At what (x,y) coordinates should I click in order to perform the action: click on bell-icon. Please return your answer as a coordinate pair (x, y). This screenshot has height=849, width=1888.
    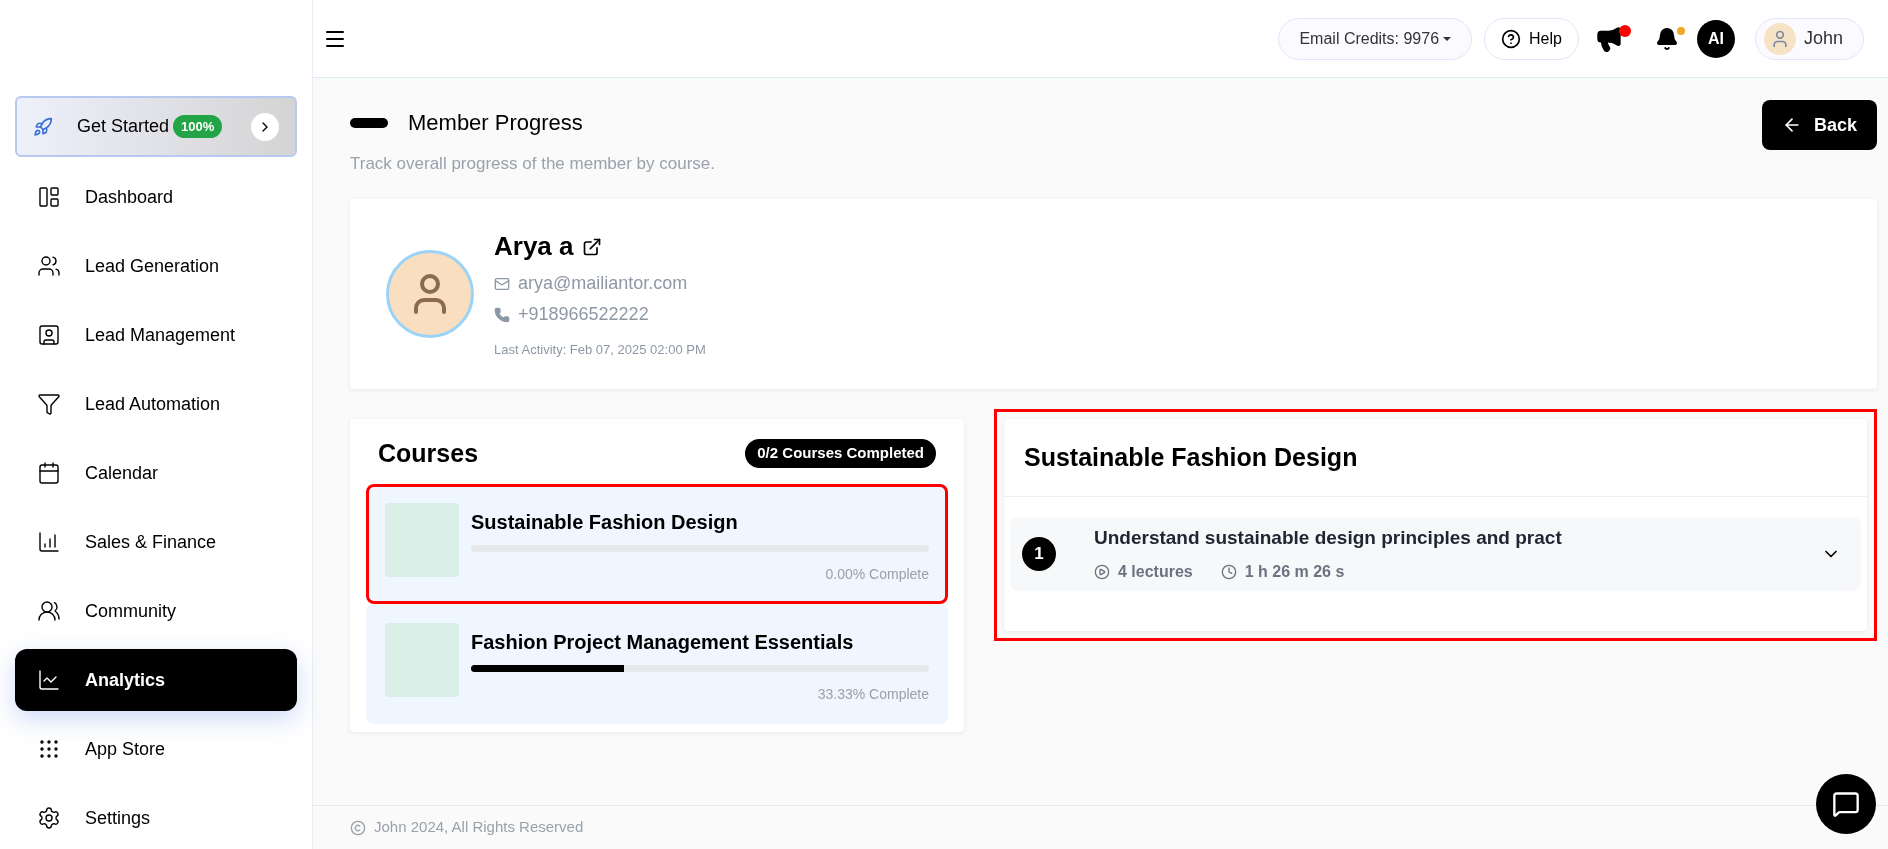
    Looking at the image, I should click on (1666, 38).